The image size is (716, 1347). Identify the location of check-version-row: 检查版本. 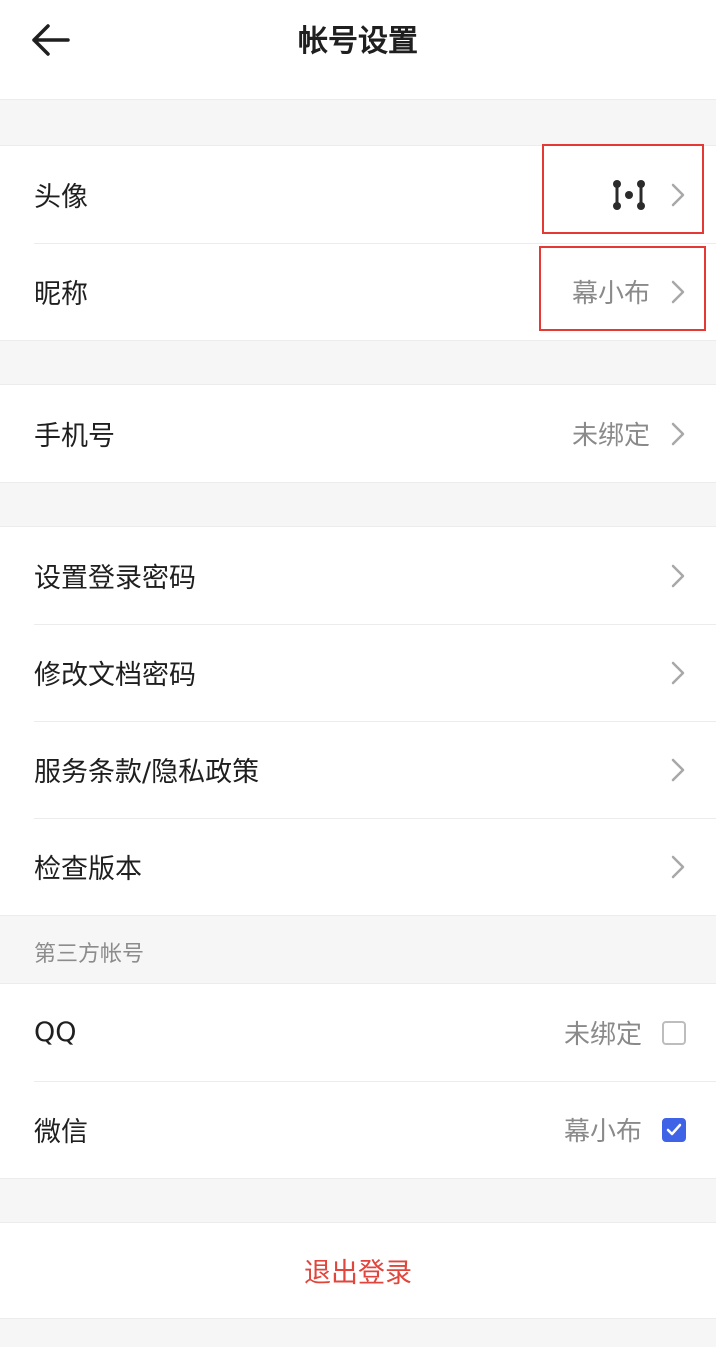
(358, 866).